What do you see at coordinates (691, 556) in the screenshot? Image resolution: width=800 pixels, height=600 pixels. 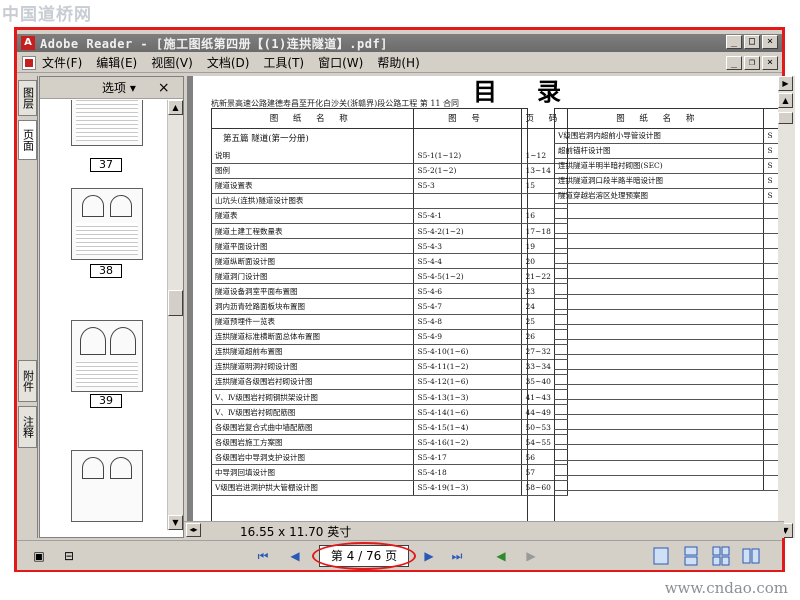 I see `continuous-view-icon` at bounding box center [691, 556].